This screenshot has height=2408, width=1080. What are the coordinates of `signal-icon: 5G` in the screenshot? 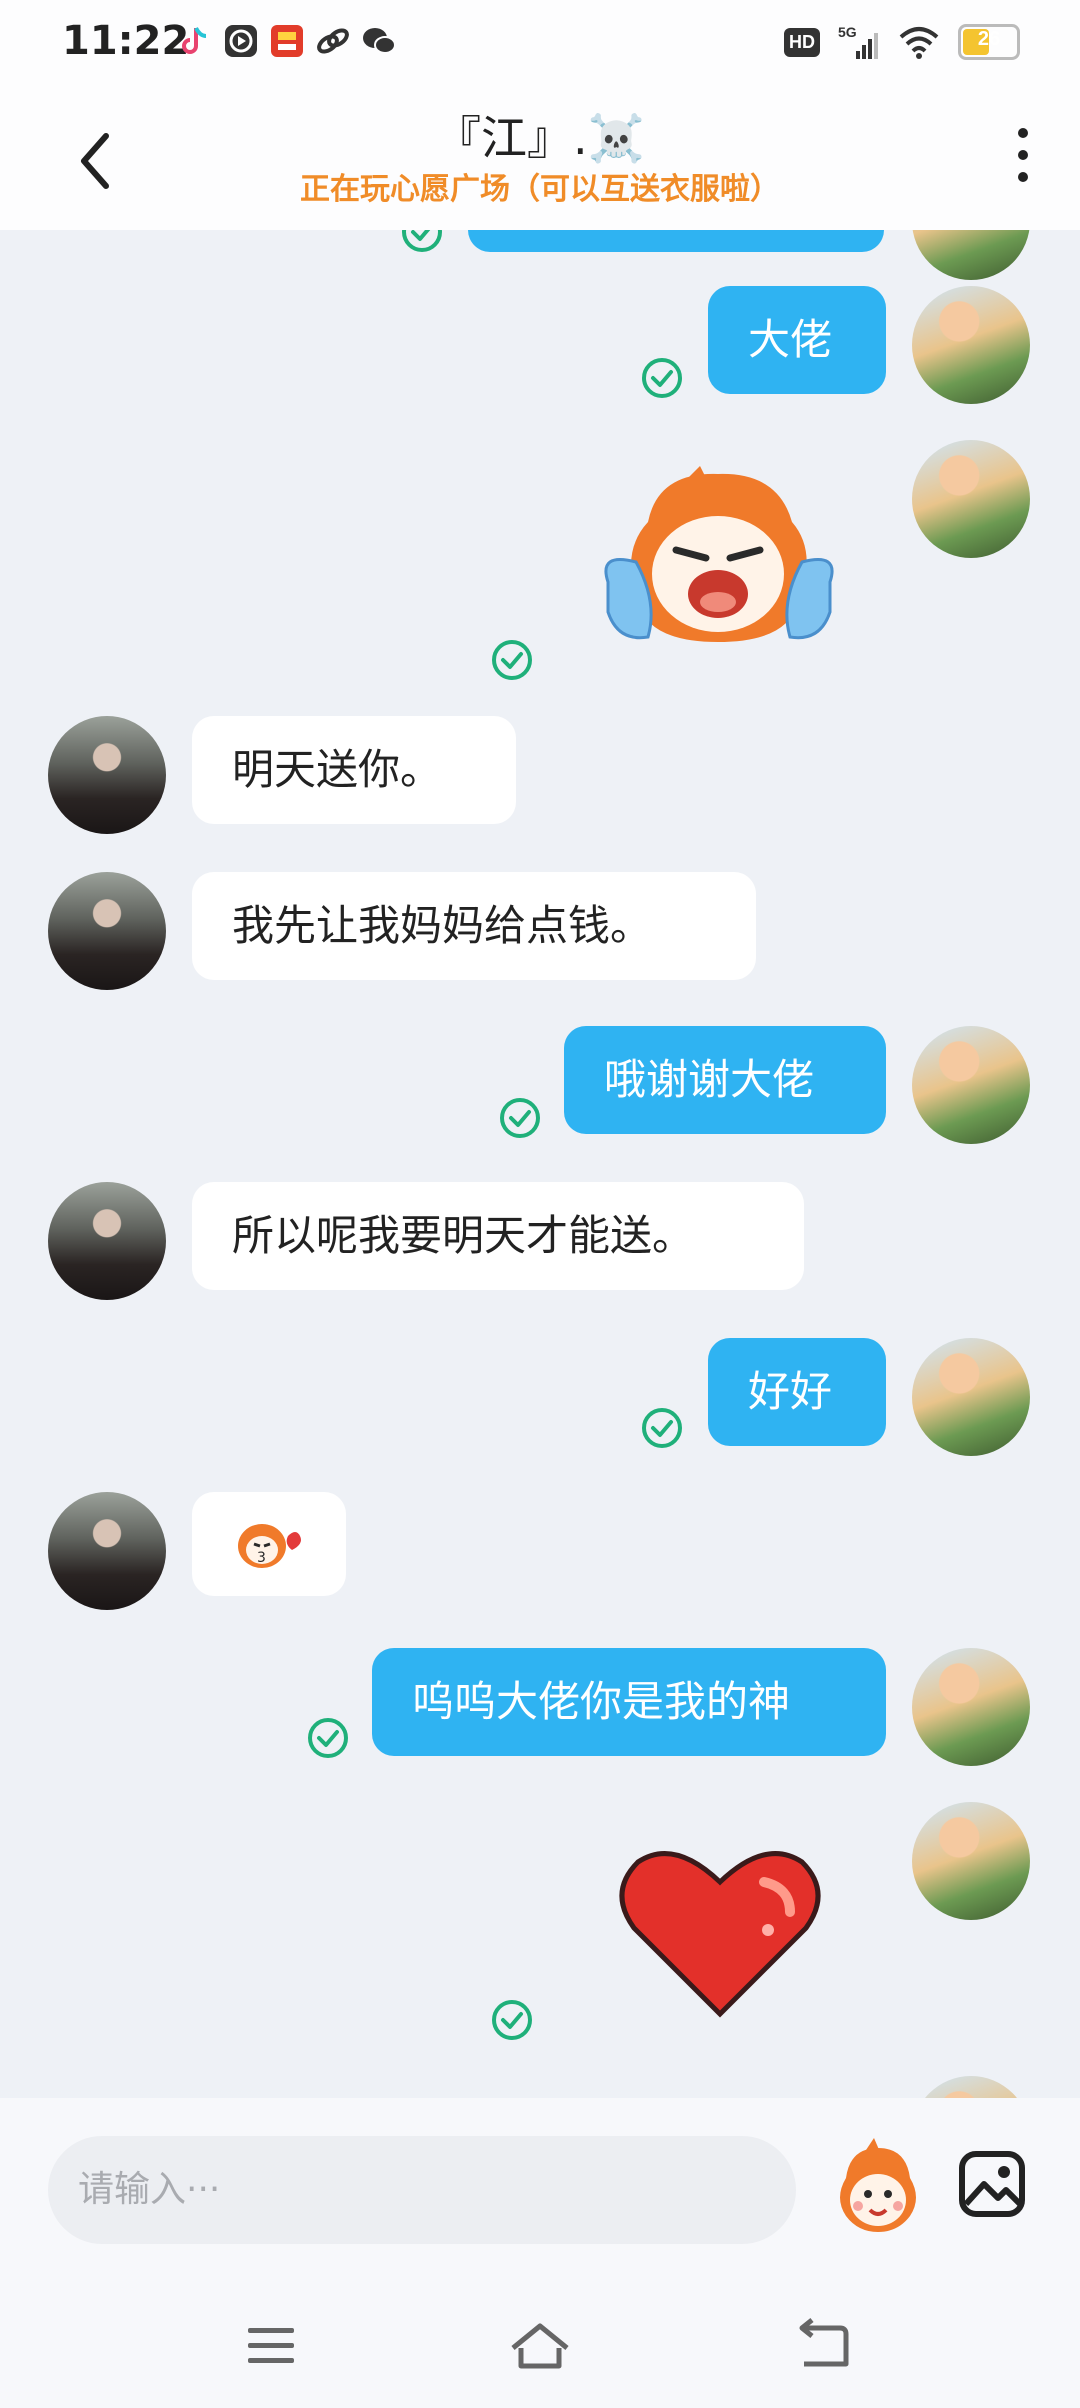 It's located at (858, 41).